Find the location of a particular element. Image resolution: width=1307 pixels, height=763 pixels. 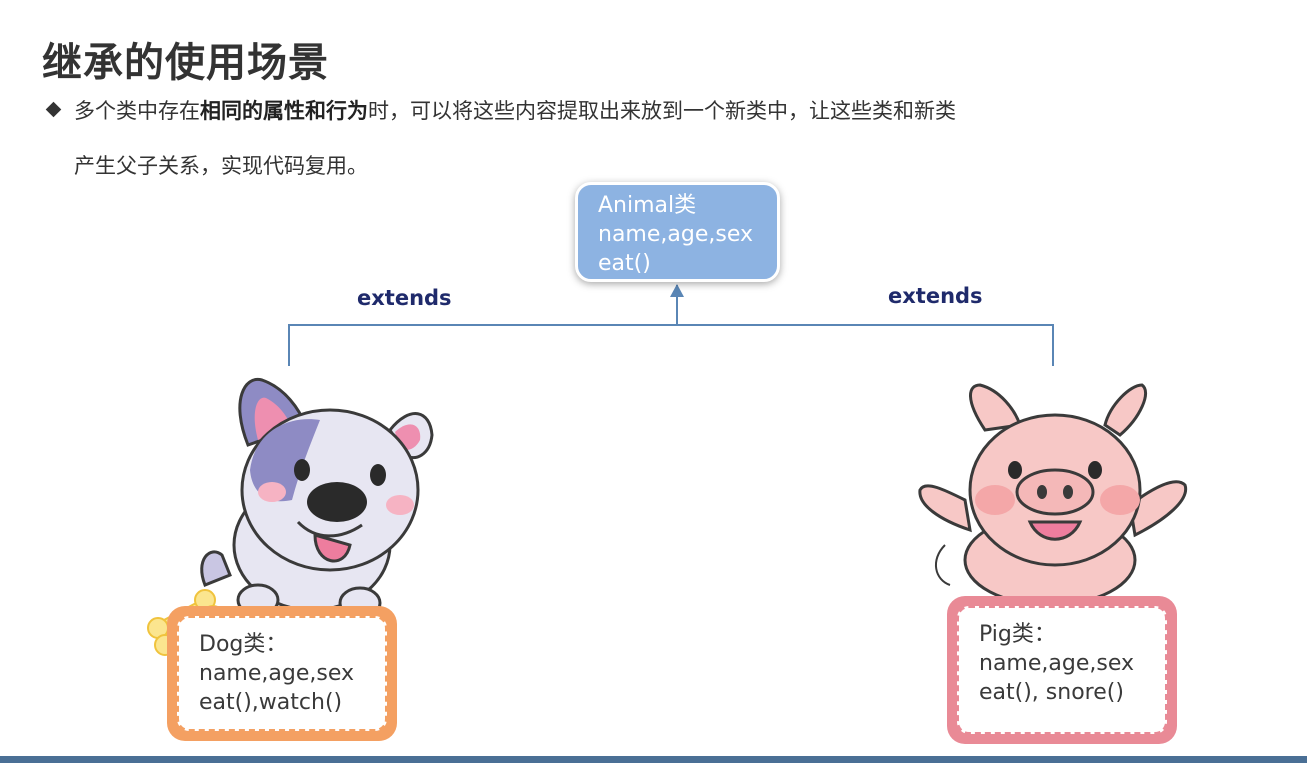

dog-class-fields: name,age,sex is located at coordinates (276, 673).